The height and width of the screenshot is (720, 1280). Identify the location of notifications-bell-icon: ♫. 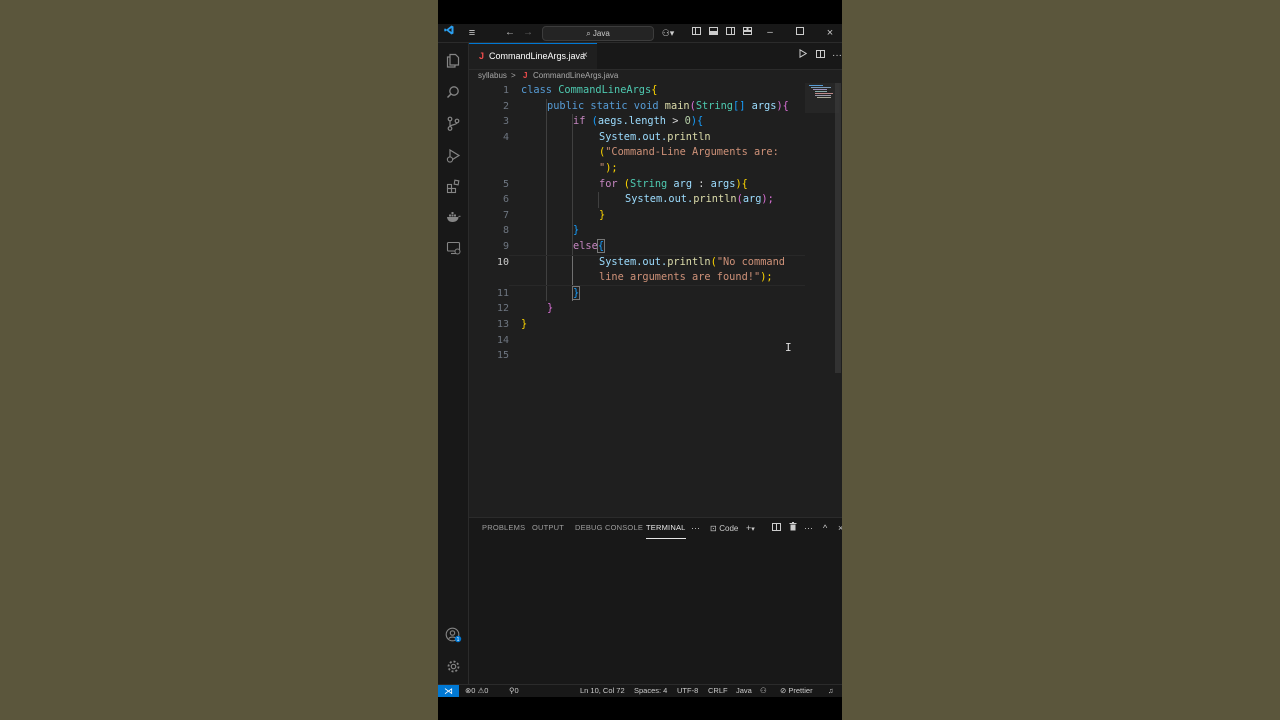
(831, 691).